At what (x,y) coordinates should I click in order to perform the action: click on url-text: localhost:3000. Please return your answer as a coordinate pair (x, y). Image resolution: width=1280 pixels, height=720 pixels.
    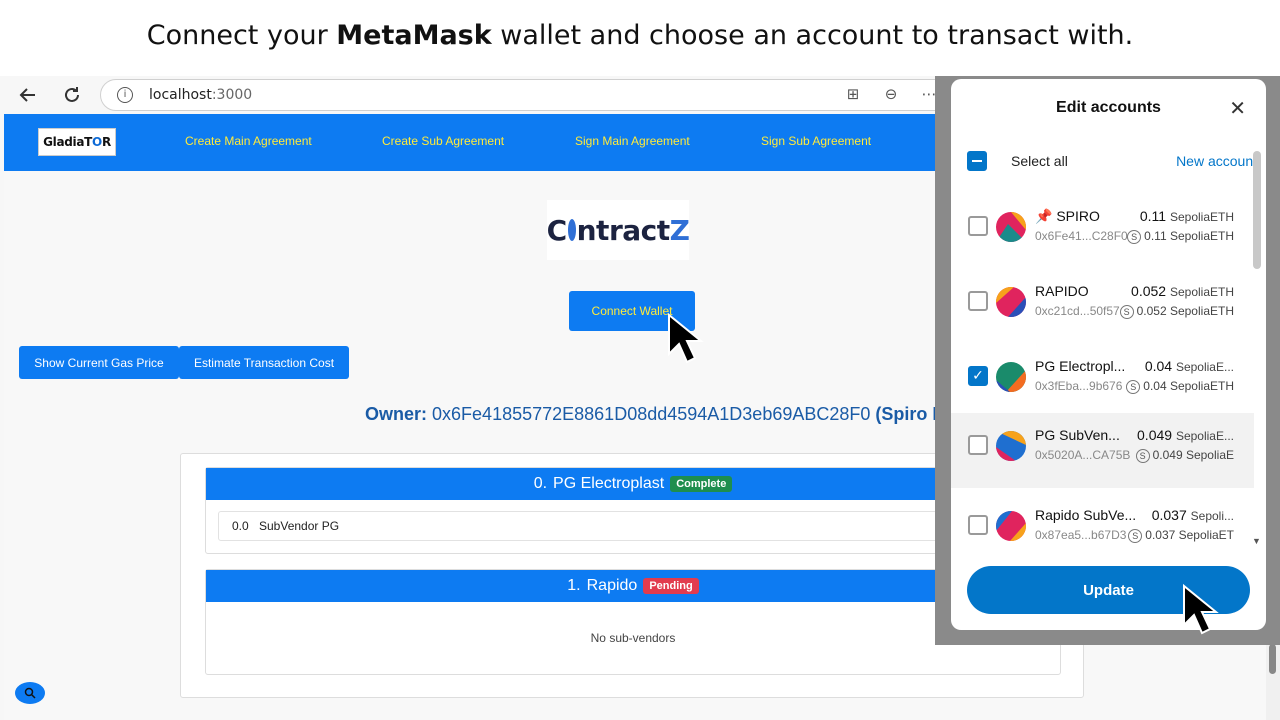
    Looking at the image, I should click on (200, 95).